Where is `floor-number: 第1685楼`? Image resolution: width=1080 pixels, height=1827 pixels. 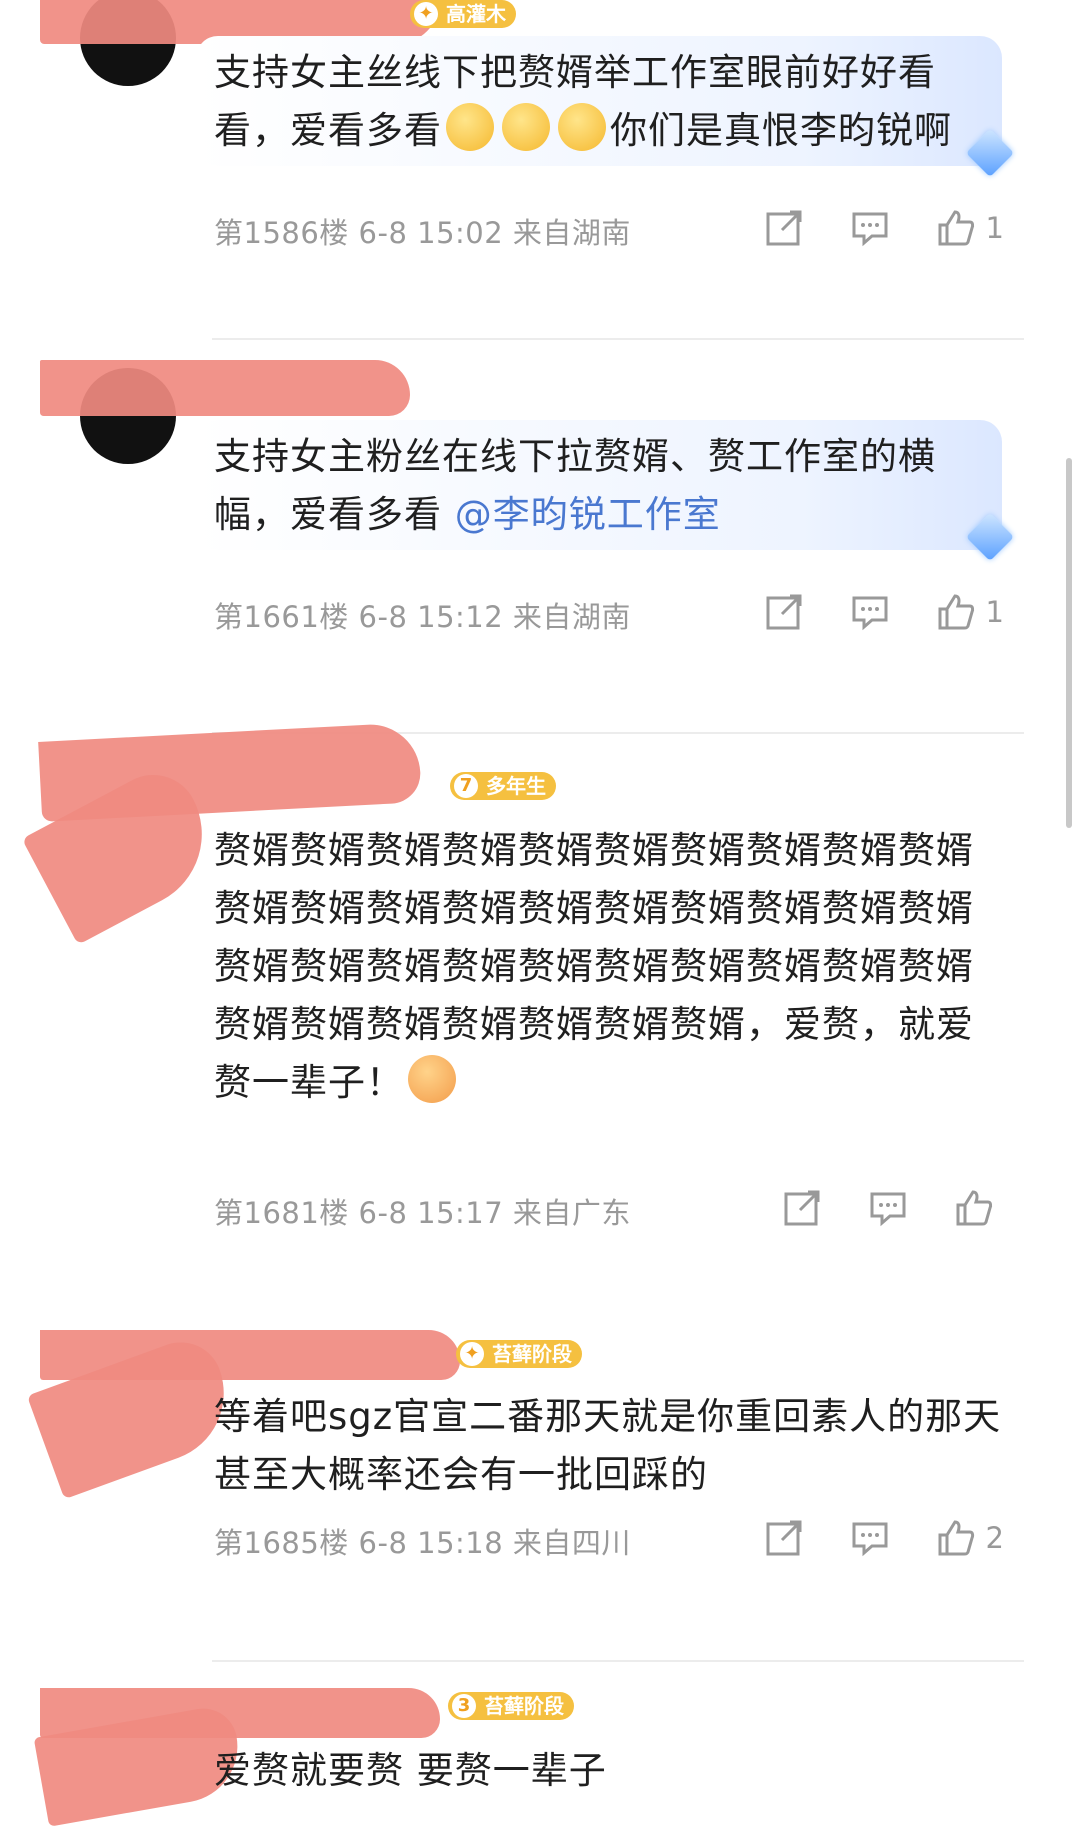
floor-number: 第1685楼 is located at coordinates (281, 1543).